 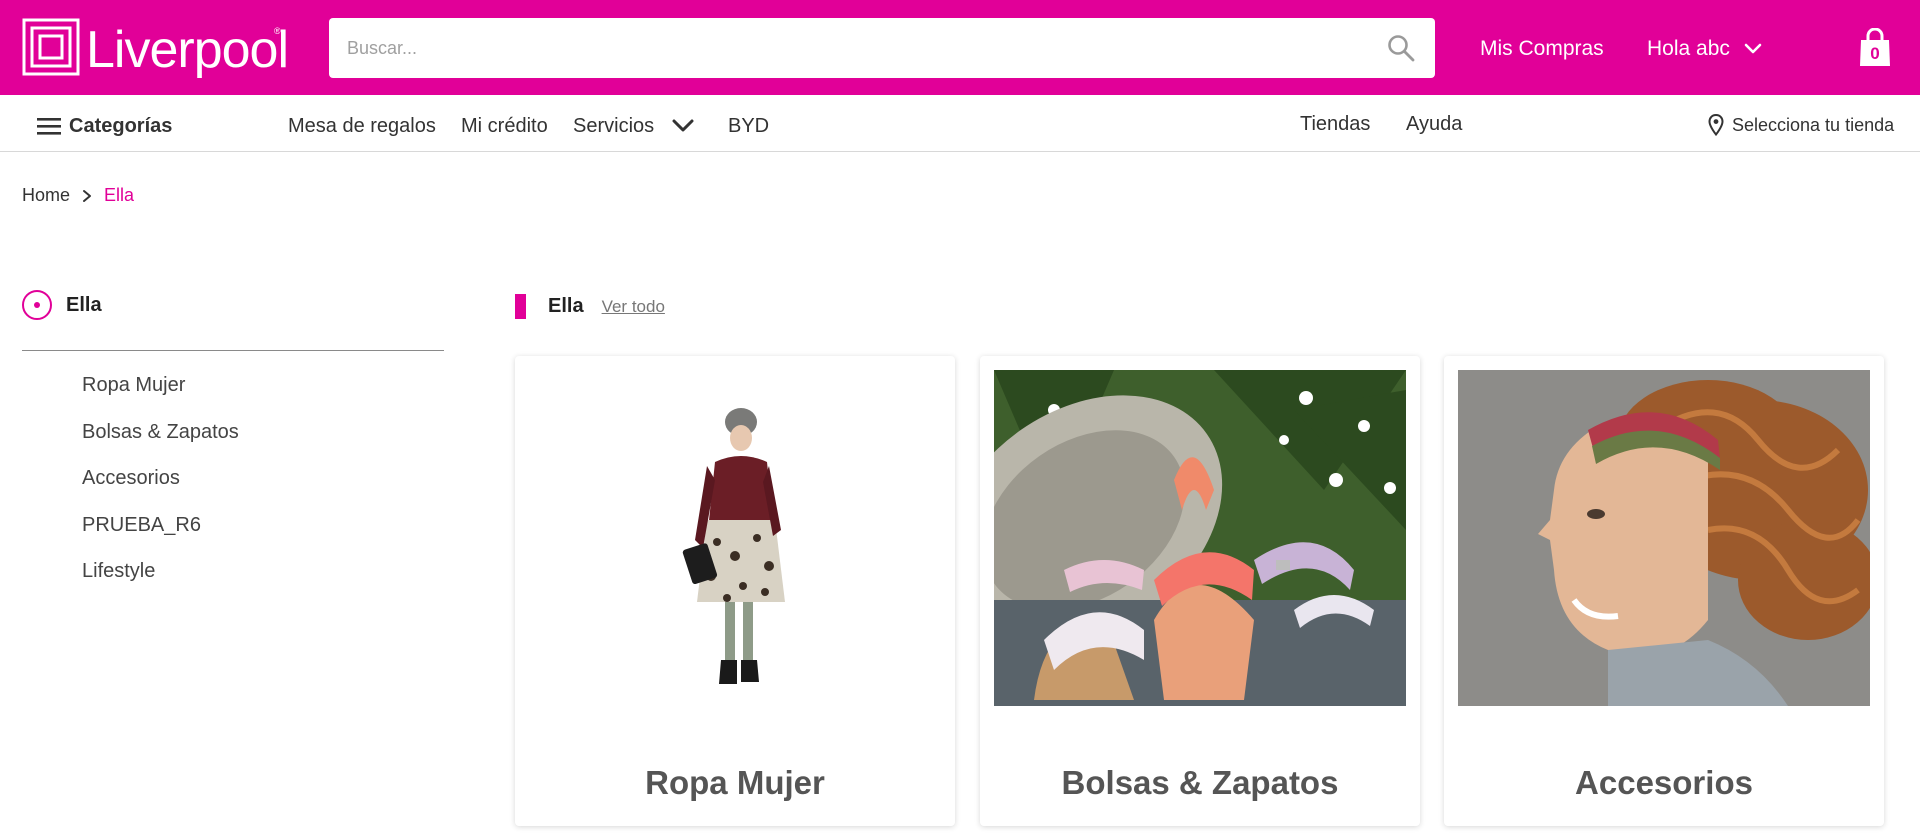 I want to click on sidebar-item-prueba-r6: PRUEBA_R6, so click(x=160, y=536).